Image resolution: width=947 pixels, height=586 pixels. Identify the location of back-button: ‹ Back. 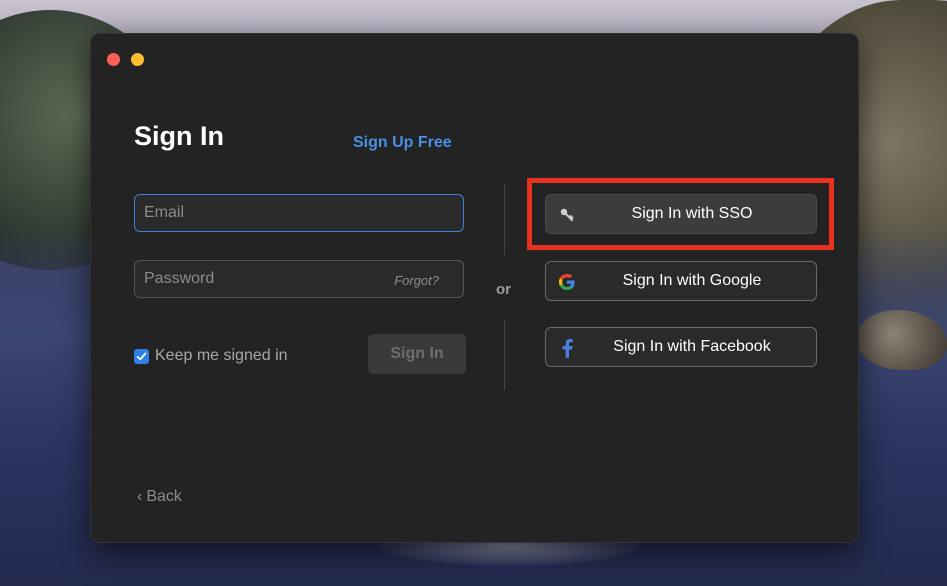
(159, 497).